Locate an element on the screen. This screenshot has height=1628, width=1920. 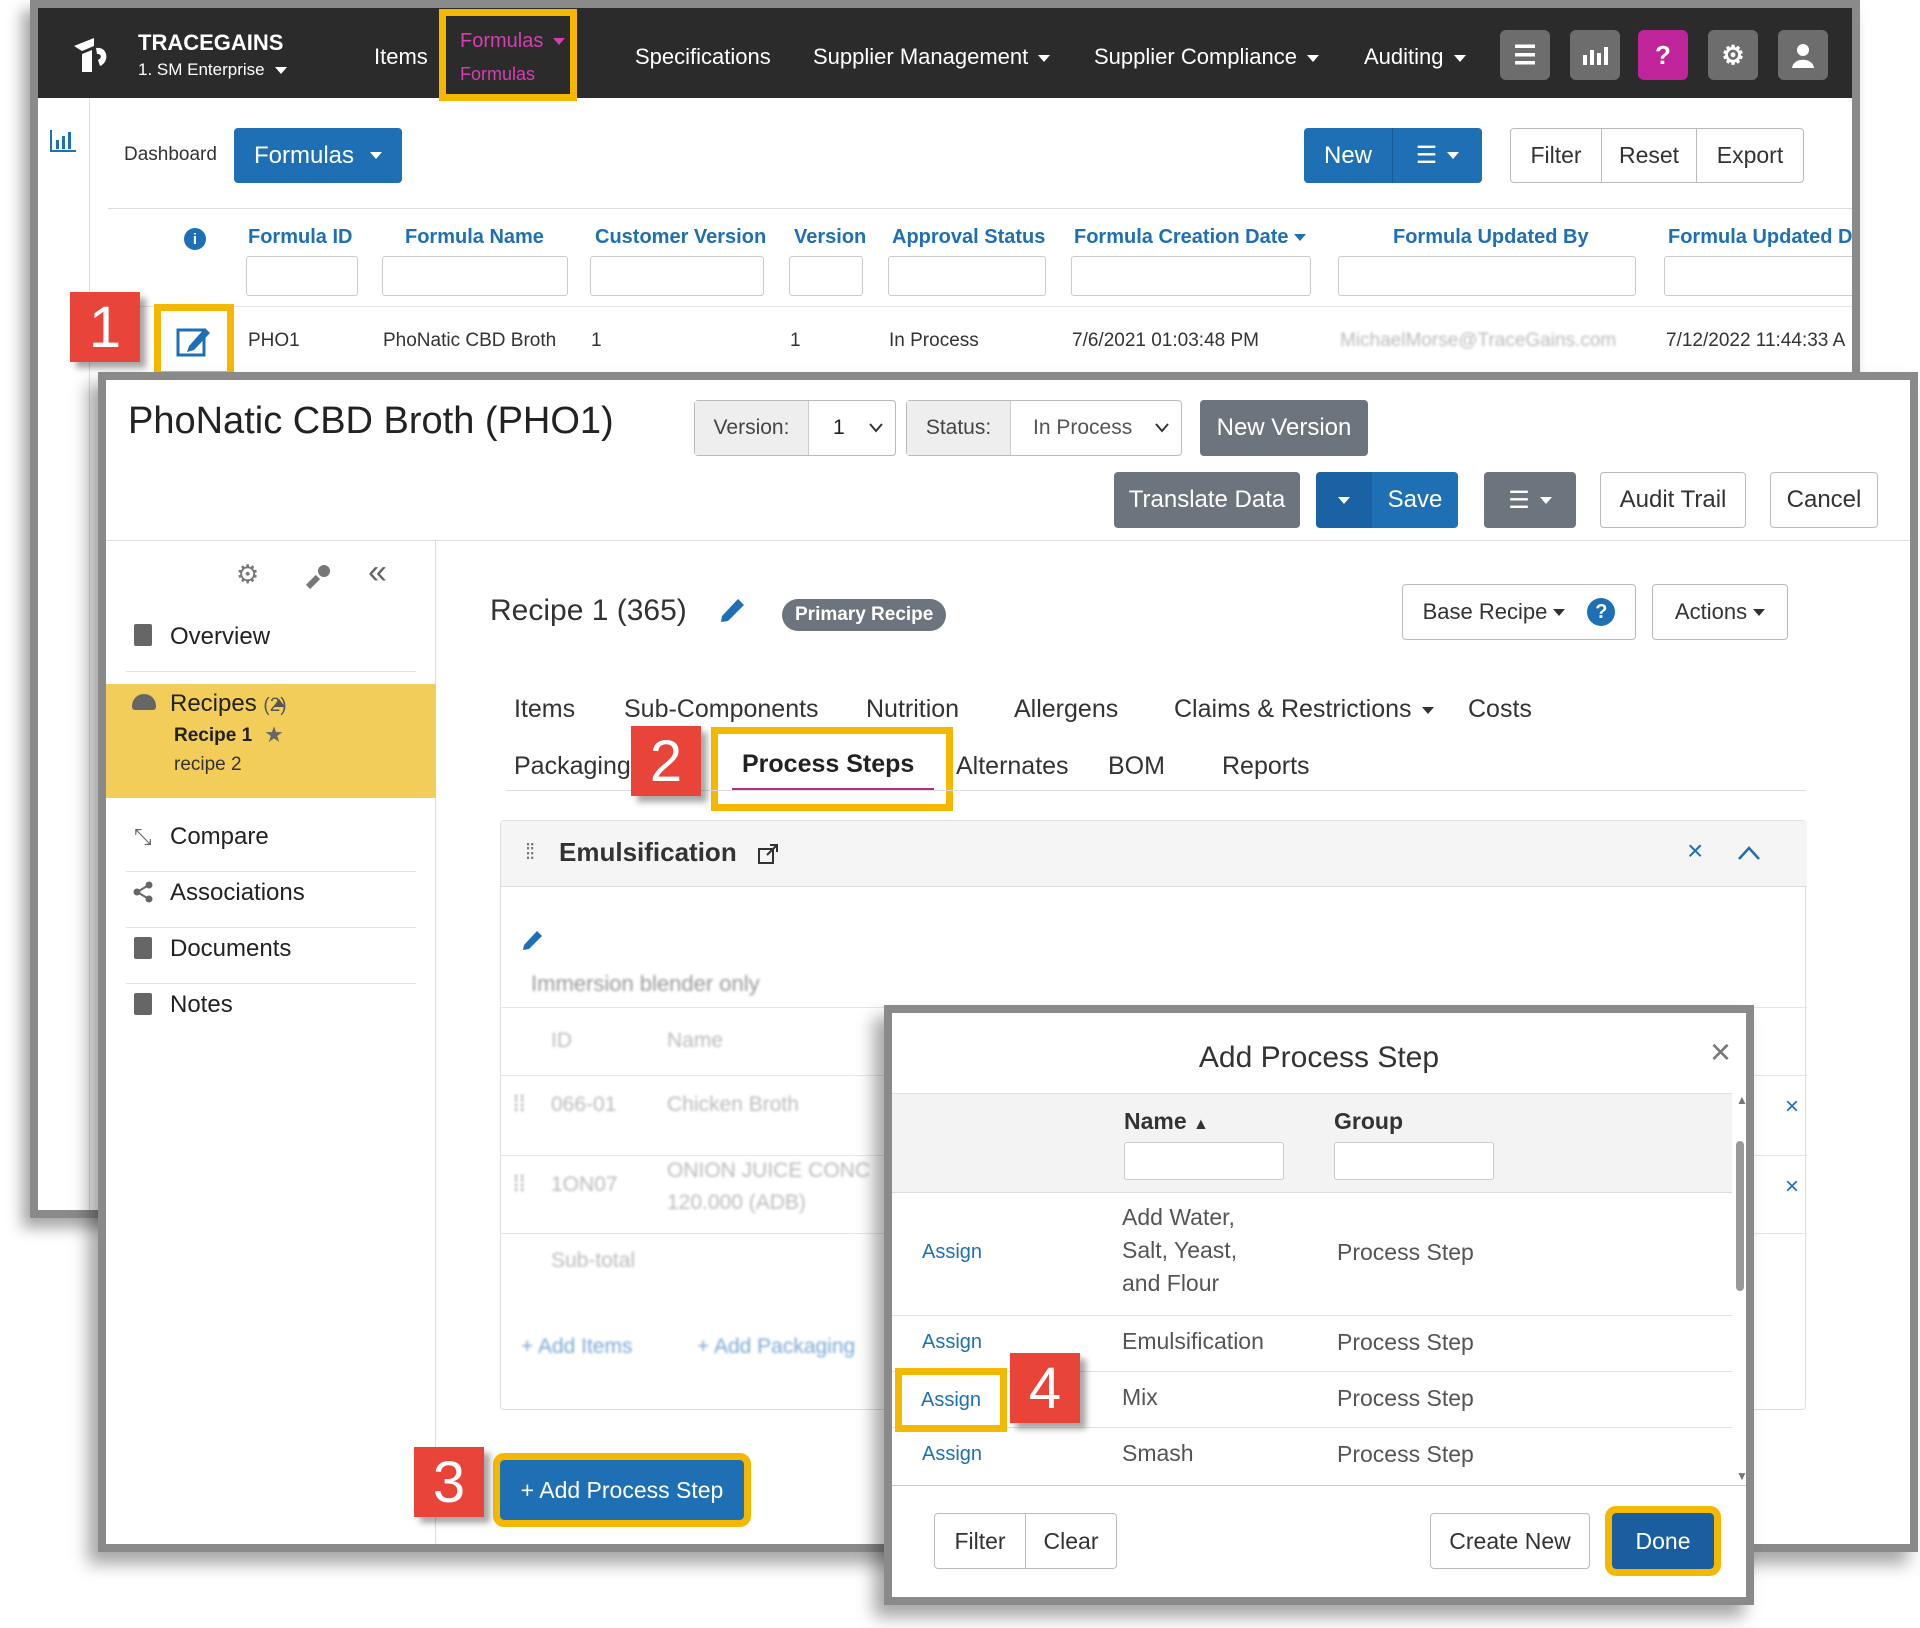
status-select: Status: In Process is located at coordinates (1044, 428).